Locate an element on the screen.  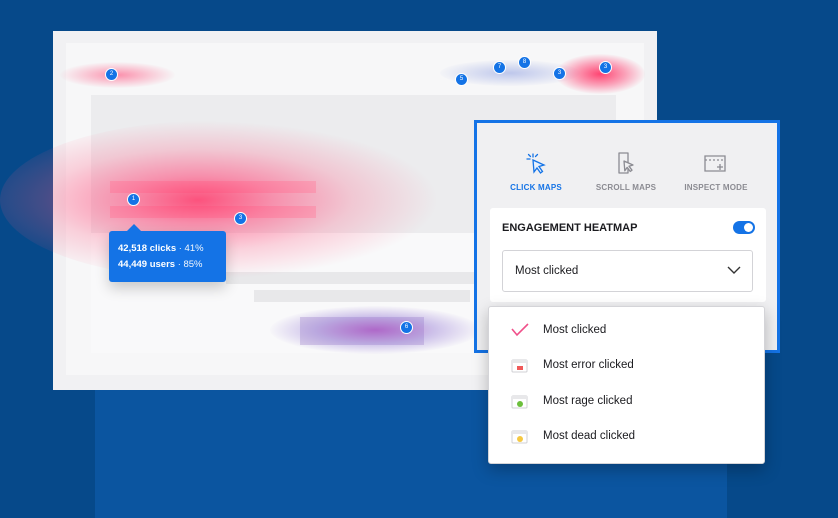
option-label: Most dead clicked is located at coordinates (589, 436).